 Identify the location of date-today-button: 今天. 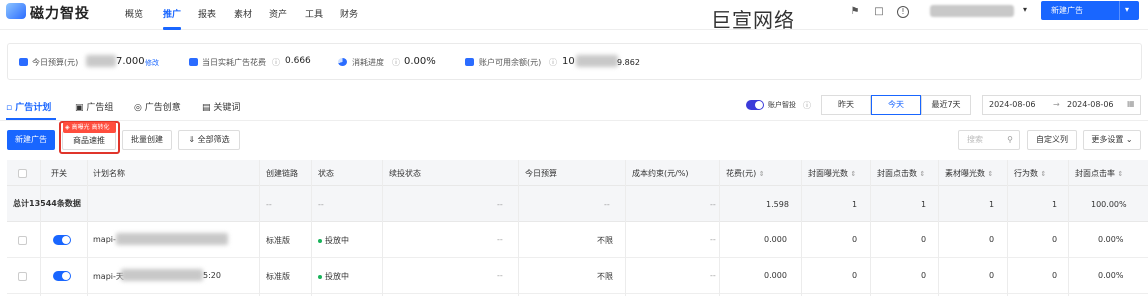
(896, 105).